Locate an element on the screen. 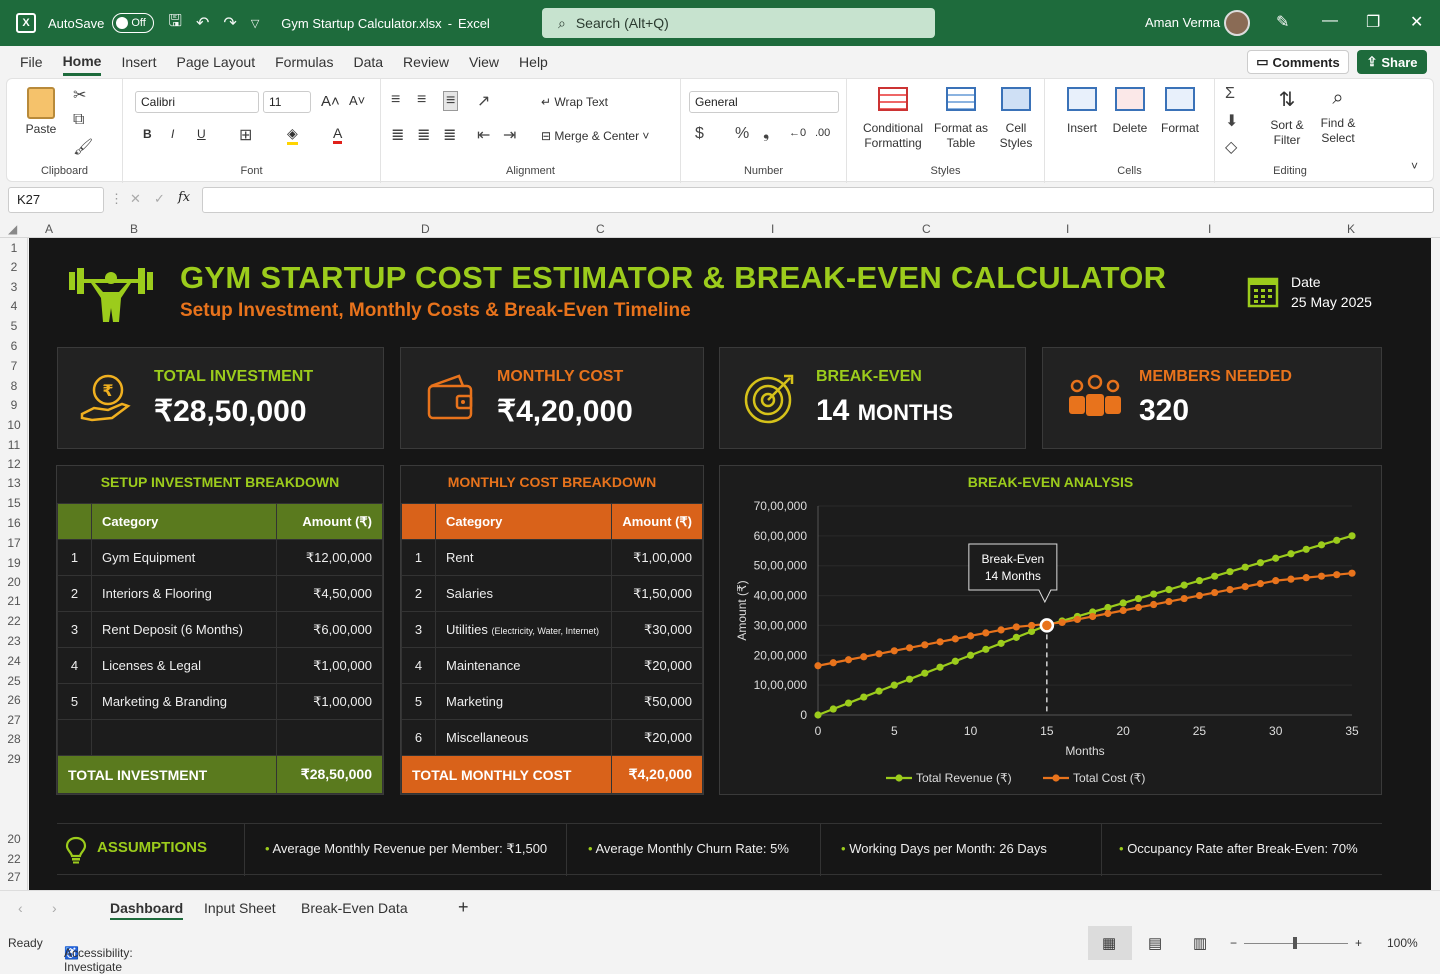 The height and width of the screenshot is (974, 1440). table-row: 4 Maintenance ₹20,000 is located at coordinates (552, 665).